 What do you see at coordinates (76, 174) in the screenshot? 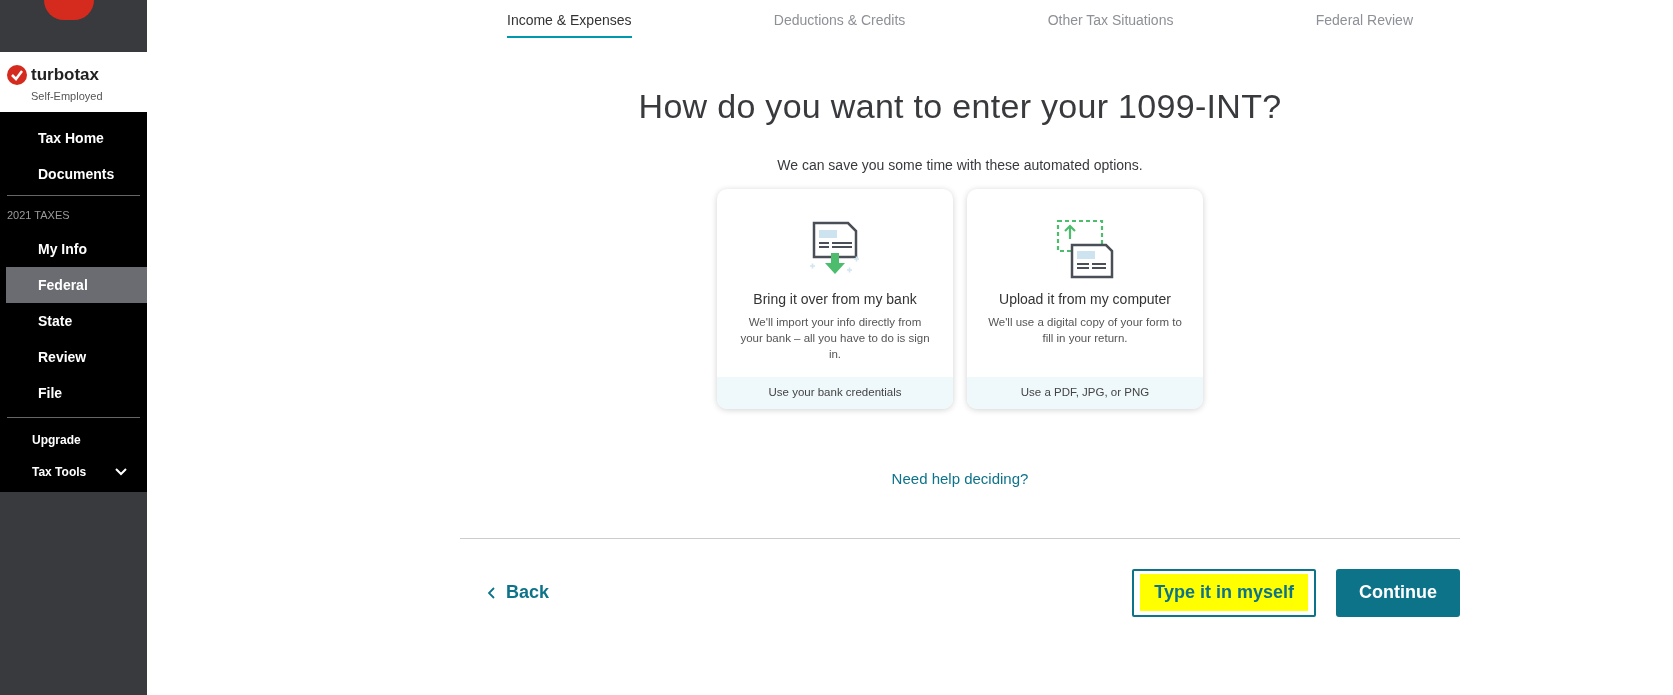
I see `nav-item: Documents` at bounding box center [76, 174].